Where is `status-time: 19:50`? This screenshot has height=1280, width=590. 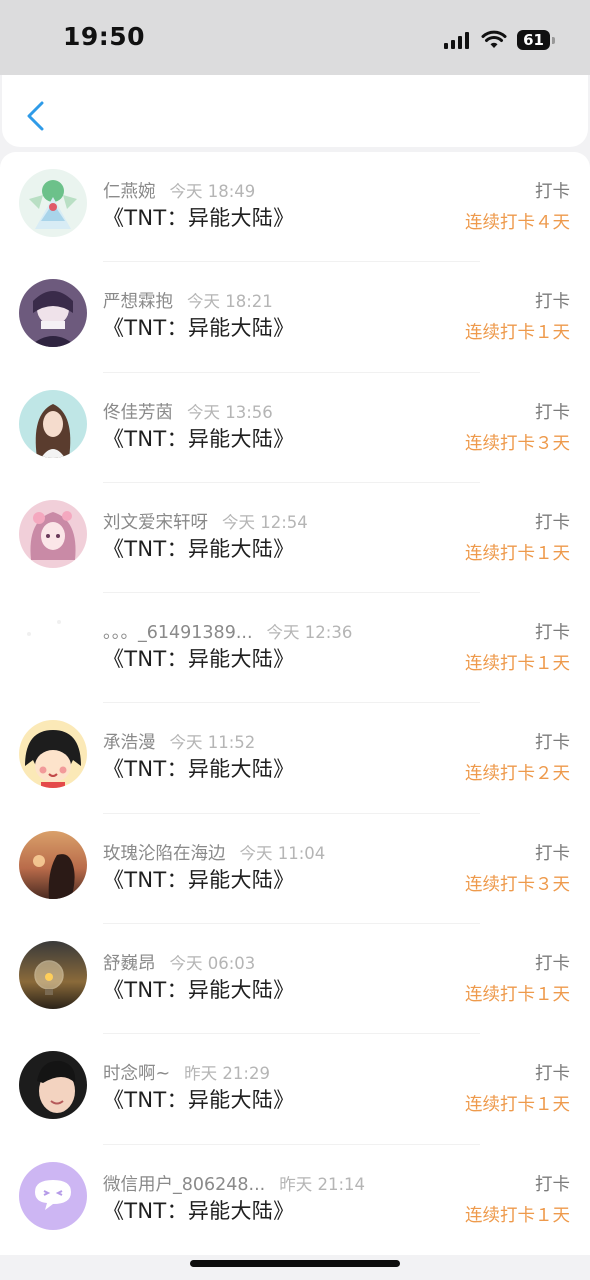
status-time: 19:50 is located at coordinates (104, 36).